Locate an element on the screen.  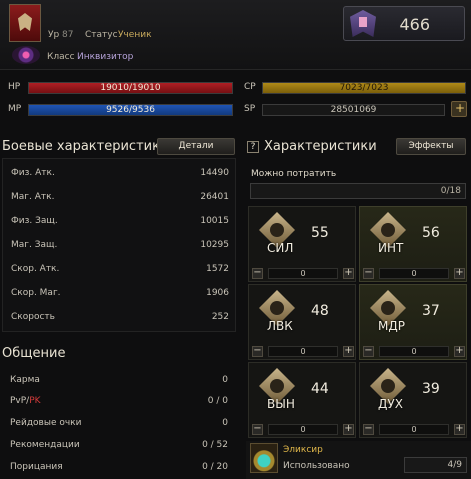
elixir-used-value: 4/9 is located at coordinates (454, 465).